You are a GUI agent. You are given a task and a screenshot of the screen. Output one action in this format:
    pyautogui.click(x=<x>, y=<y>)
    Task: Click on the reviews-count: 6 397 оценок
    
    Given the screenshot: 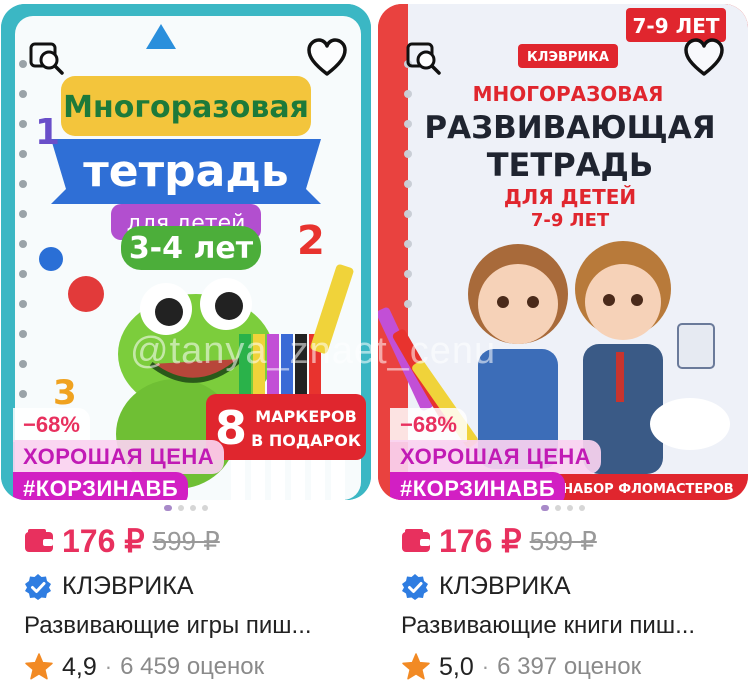 What is the action you would take?
    pyautogui.click(x=569, y=666)
    